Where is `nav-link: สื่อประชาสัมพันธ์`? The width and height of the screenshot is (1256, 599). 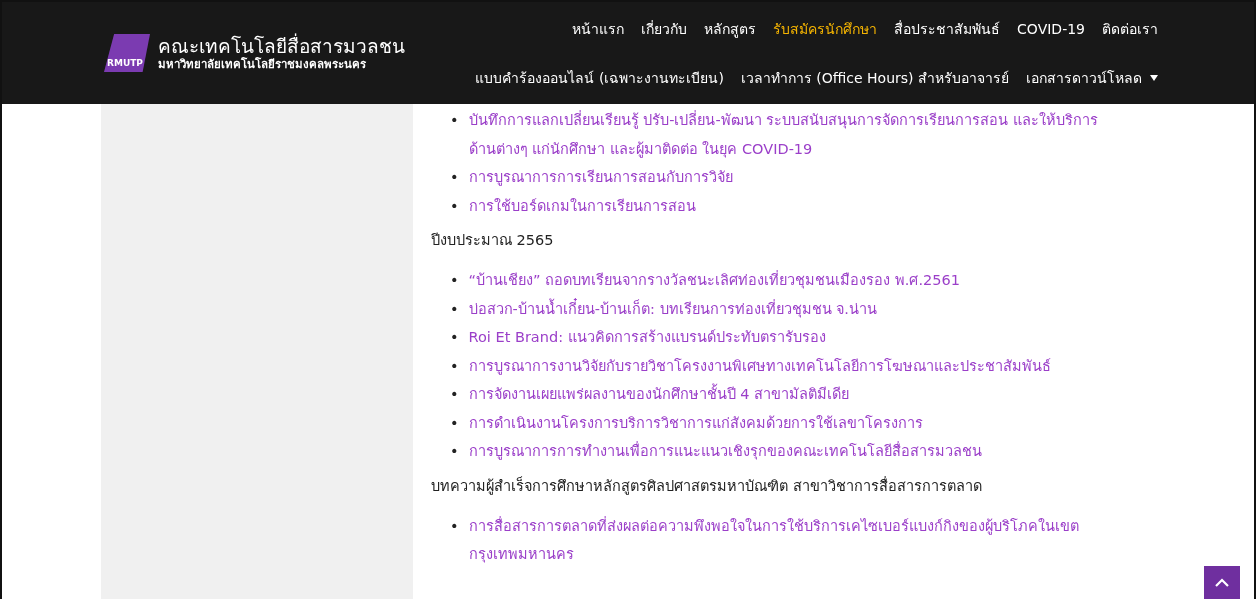
nav-link: สื่อประชาสัมพันธ์ is located at coordinates (947, 28).